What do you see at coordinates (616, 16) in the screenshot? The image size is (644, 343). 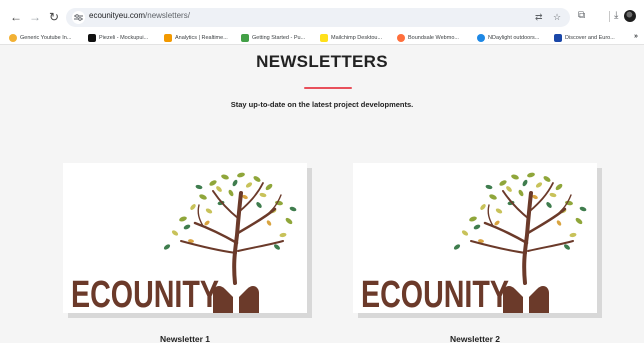 I see `download-icon-glyph: ⤓` at bounding box center [616, 16].